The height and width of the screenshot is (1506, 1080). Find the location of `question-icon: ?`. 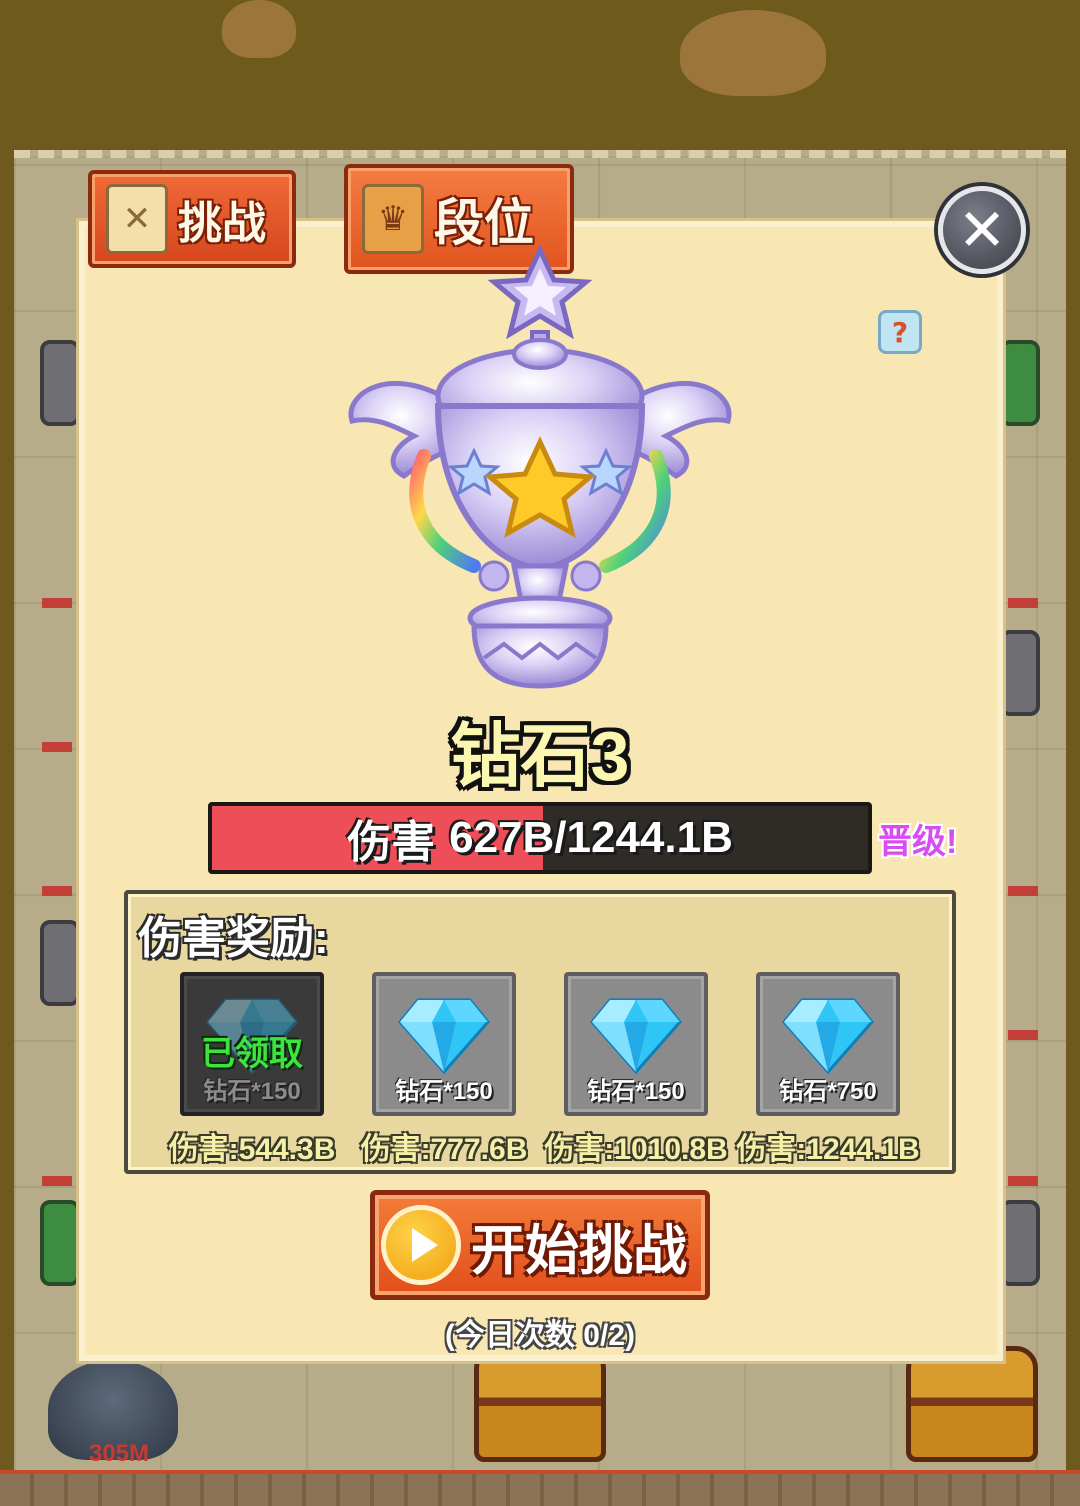

question-icon: ? is located at coordinates (900, 332).